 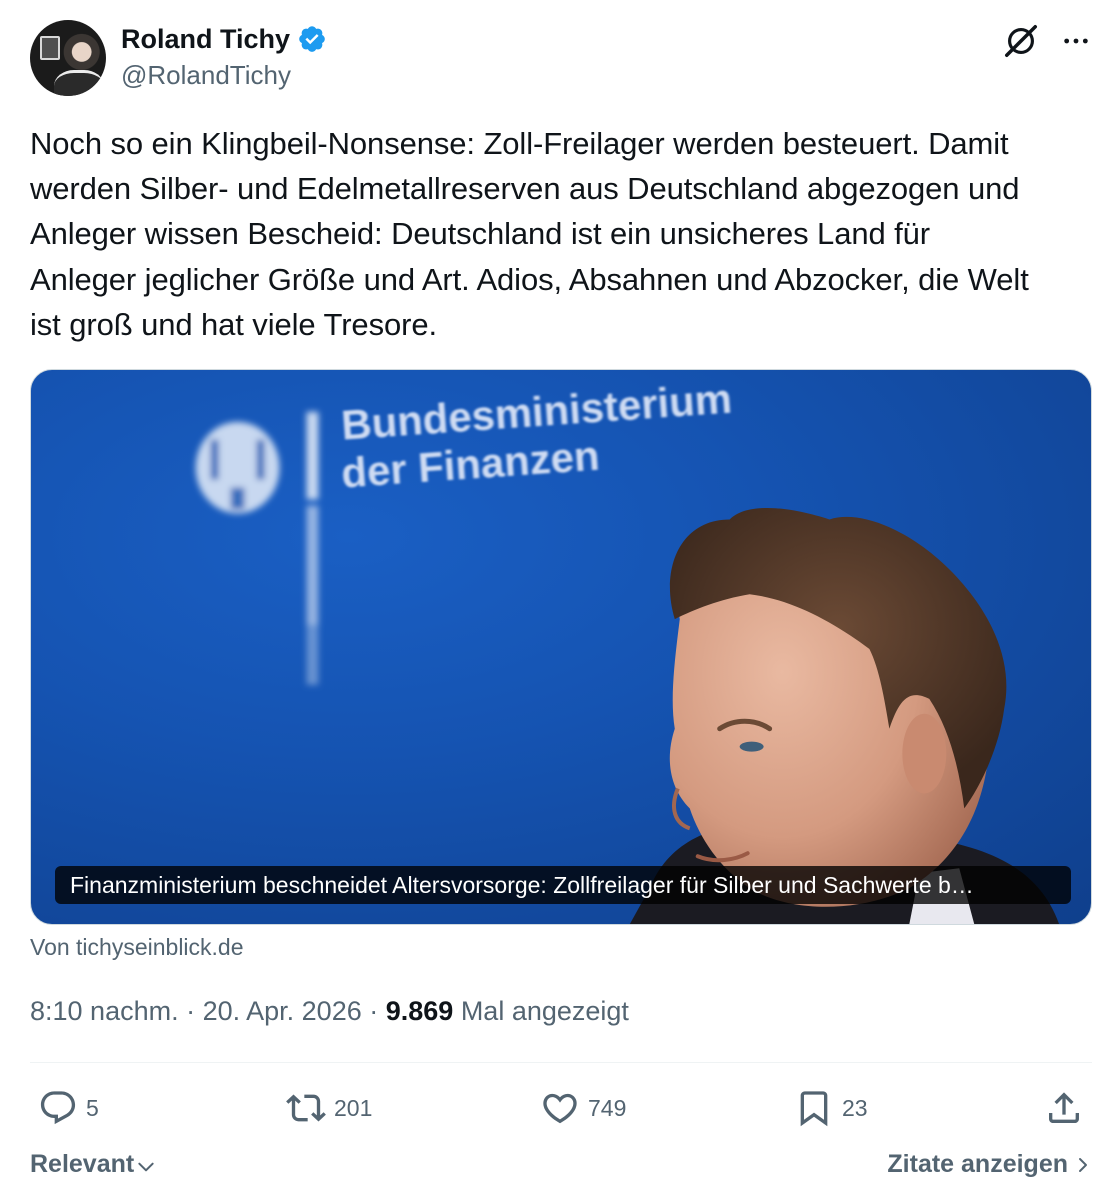 I want to click on more-icon, so click(x=1076, y=41).